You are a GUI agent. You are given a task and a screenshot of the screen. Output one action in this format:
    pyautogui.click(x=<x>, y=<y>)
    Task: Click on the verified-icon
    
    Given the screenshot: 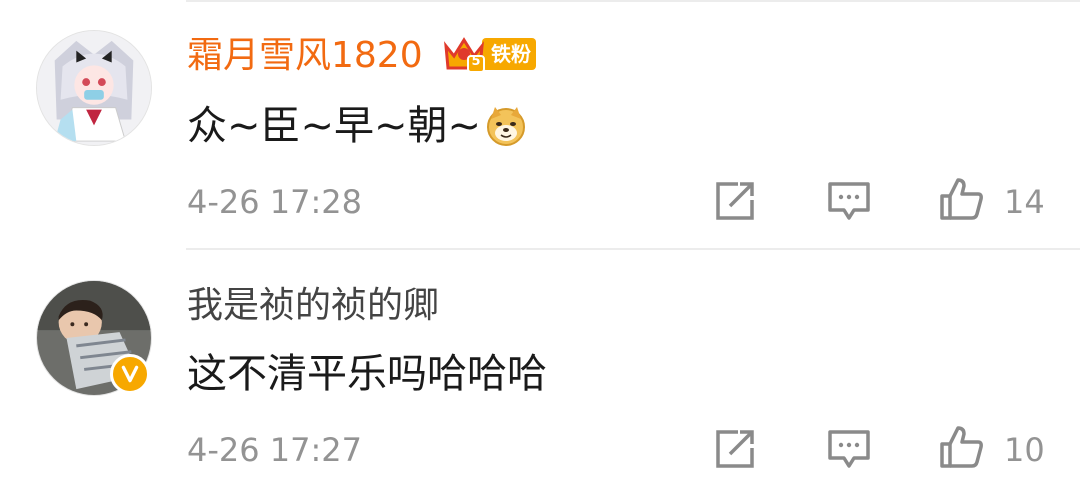 What is the action you would take?
    pyautogui.click(x=130, y=374)
    